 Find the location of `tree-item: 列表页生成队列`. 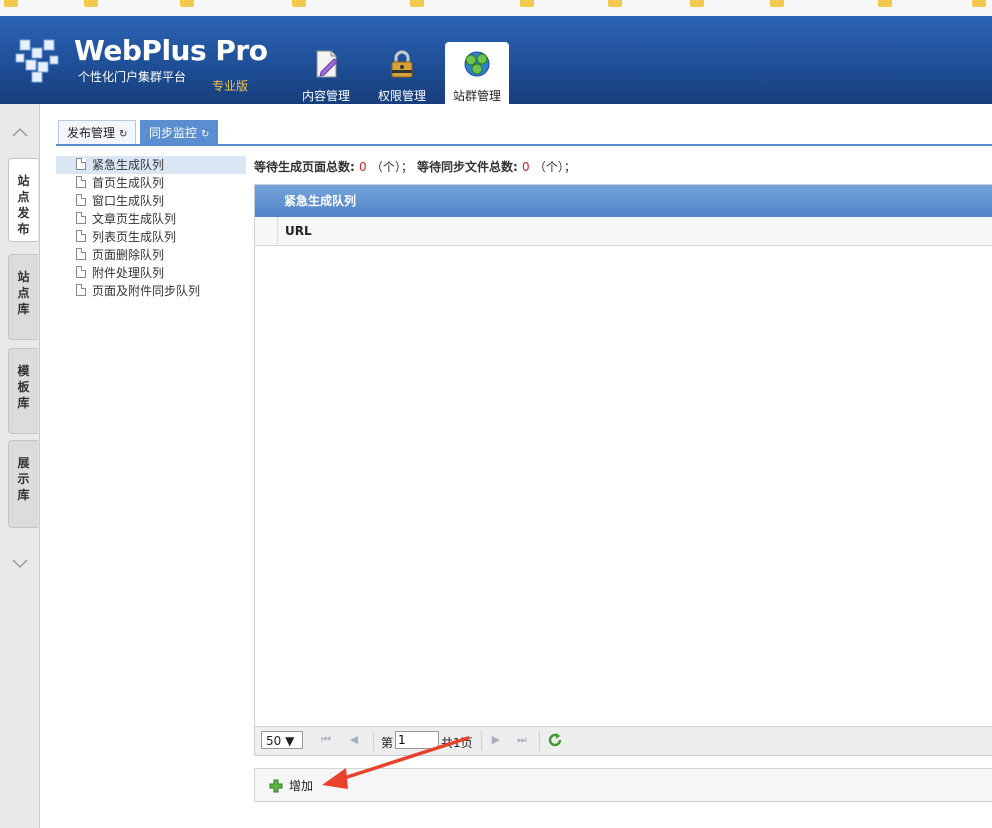

tree-item: 列表页生成队列 is located at coordinates (160, 237).